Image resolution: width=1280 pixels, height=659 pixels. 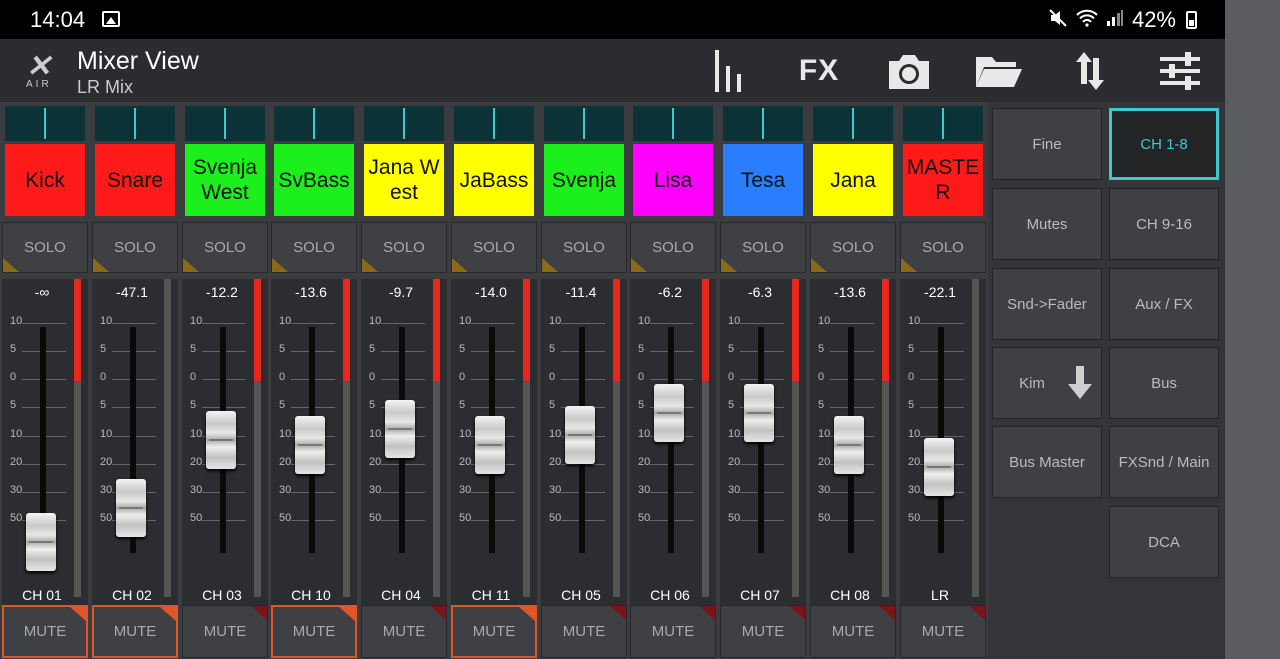 I want to click on bank-button: Mutes, so click(x=1047, y=224).